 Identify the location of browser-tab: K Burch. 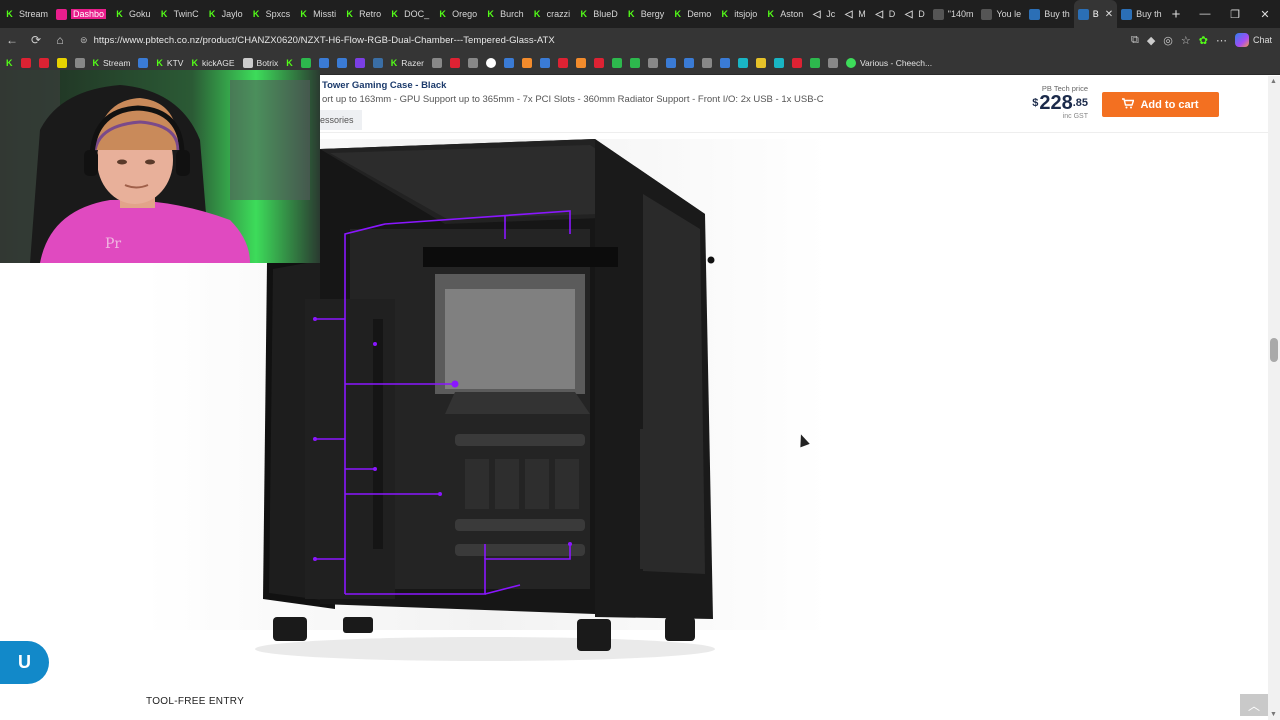
(504, 14).